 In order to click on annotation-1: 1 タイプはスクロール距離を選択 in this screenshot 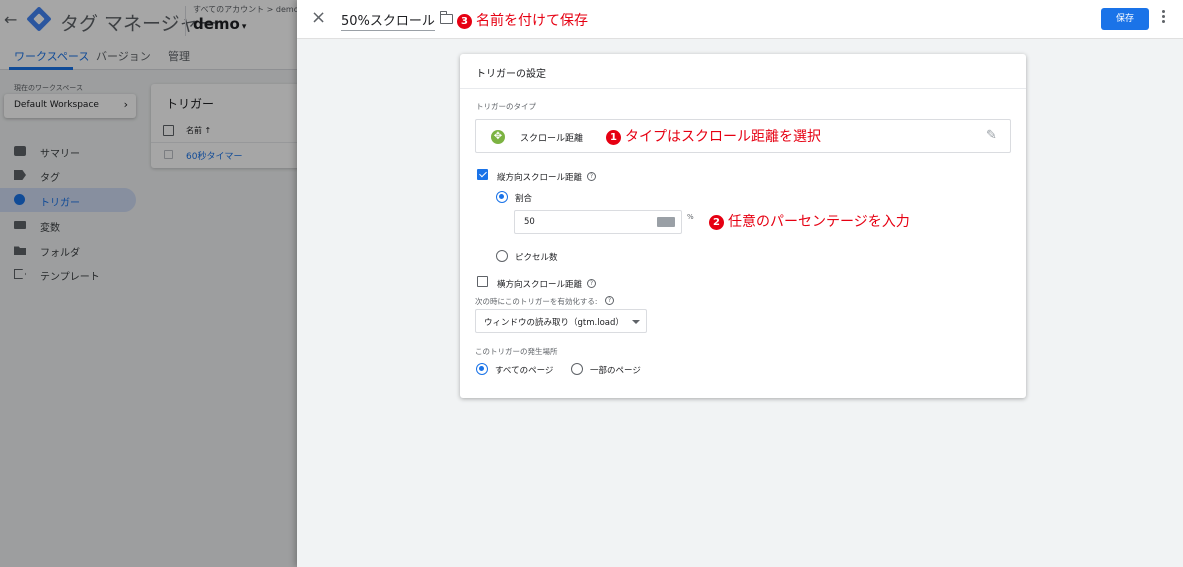, I will do `click(713, 136)`.